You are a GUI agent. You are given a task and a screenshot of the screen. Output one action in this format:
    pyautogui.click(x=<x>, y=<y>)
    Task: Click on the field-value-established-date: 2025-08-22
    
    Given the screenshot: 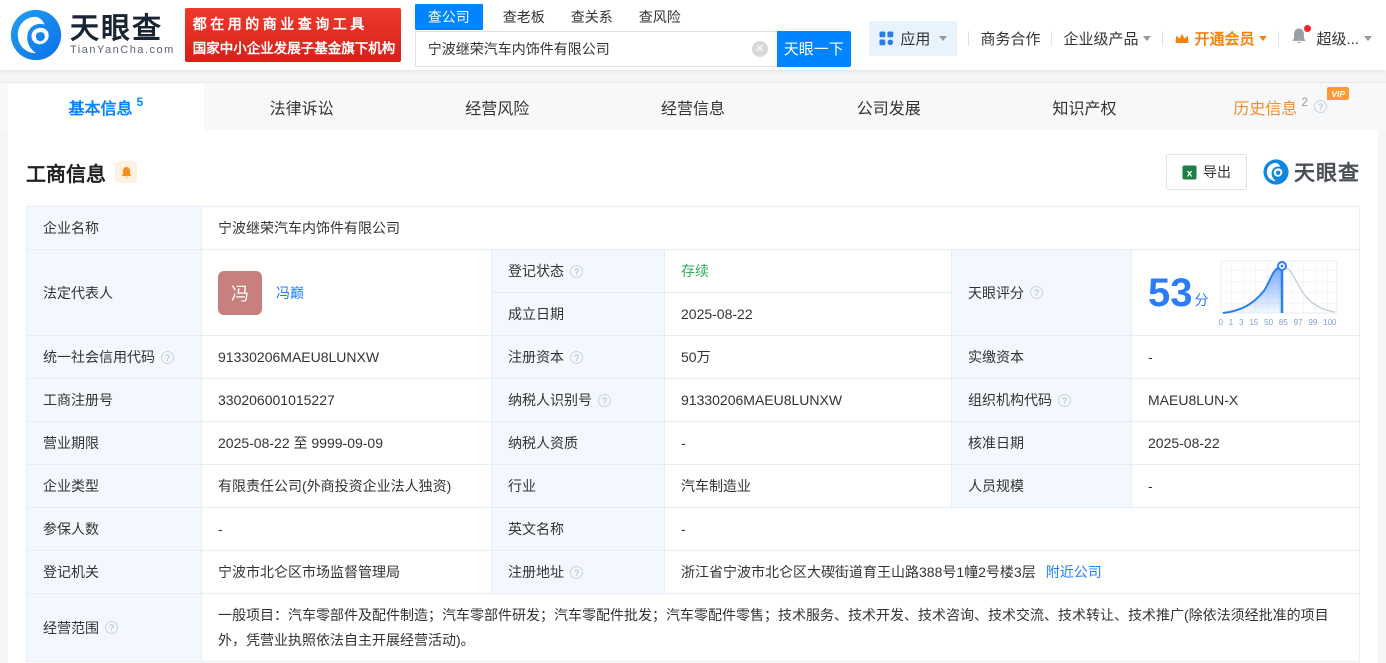 What is the action you would take?
    pyautogui.click(x=808, y=314)
    